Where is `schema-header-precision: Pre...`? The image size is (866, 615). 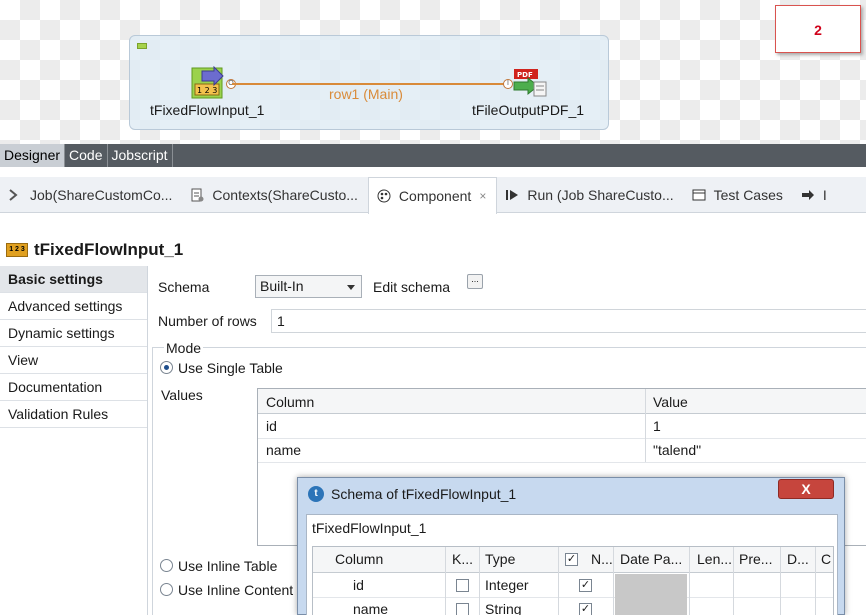
schema-header-precision: Pre... is located at coordinates (755, 559).